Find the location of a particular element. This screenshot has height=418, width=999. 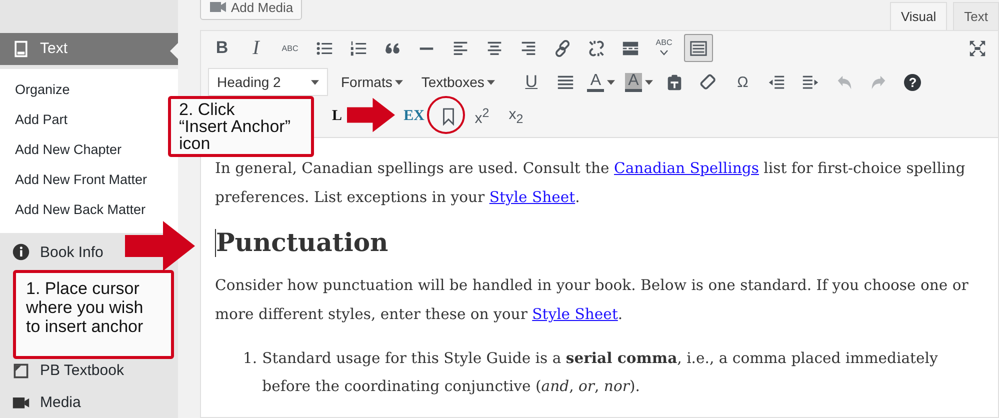

menu-button: Textboxes is located at coordinates (458, 82).